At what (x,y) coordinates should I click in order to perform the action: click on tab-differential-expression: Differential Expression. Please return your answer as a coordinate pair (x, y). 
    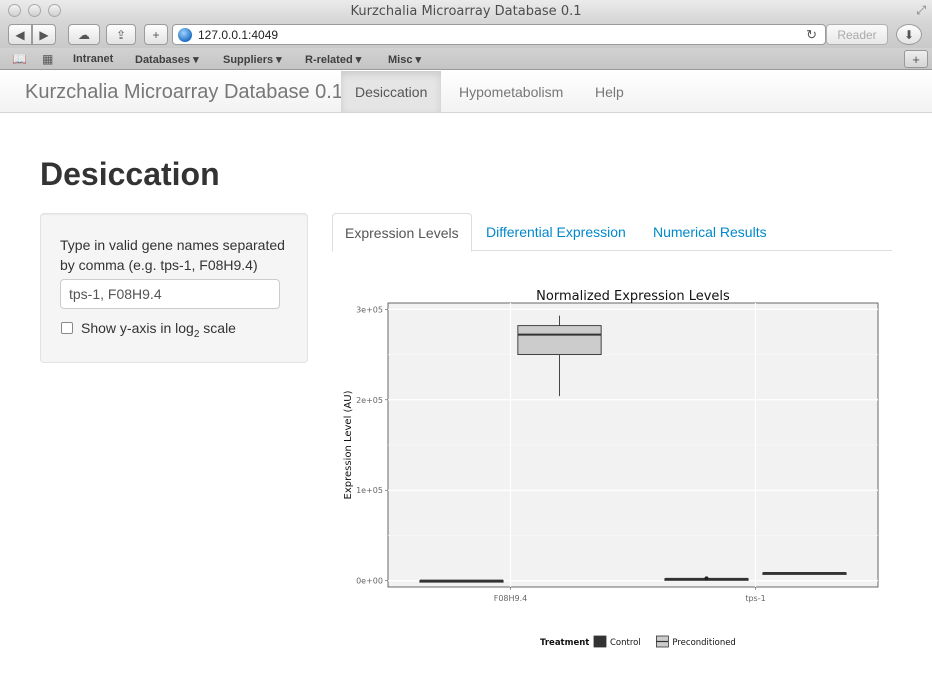
    Looking at the image, I should click on (556, 232).